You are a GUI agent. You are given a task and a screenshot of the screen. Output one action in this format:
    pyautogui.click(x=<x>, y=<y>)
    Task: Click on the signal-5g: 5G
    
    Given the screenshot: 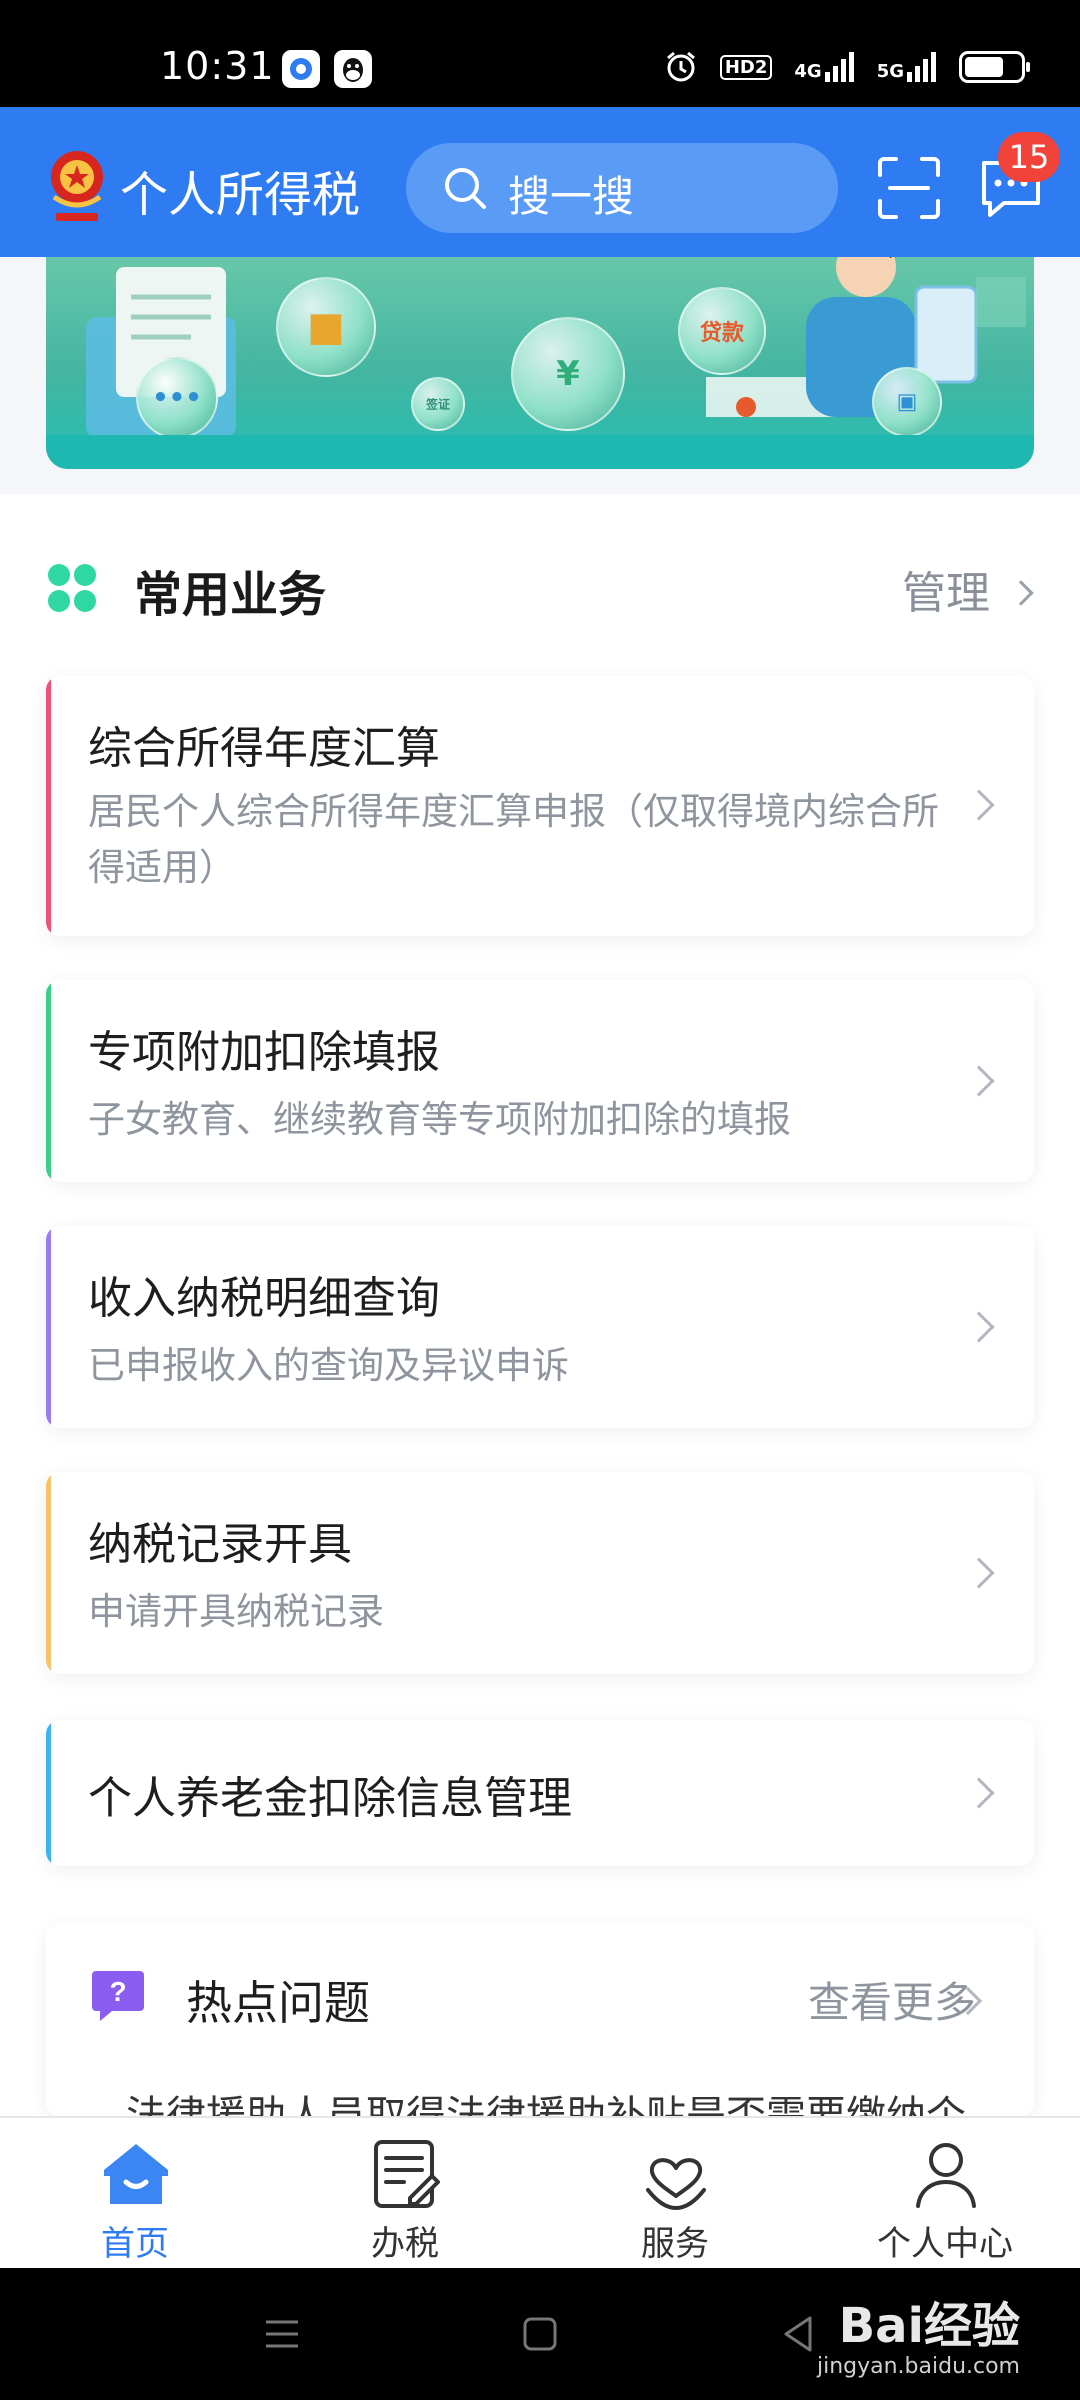 What is the action you would take?
    pyautogui.click(x=907, y=67)
    